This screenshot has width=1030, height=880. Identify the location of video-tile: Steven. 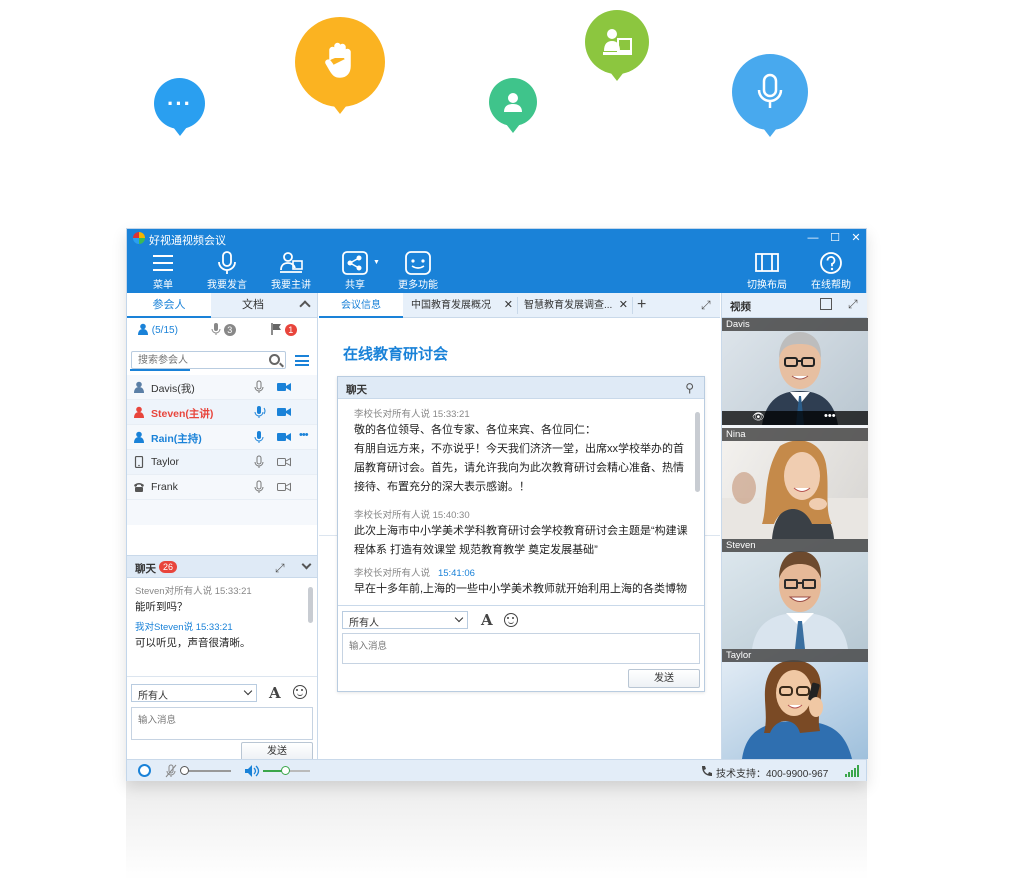
(795, 594).